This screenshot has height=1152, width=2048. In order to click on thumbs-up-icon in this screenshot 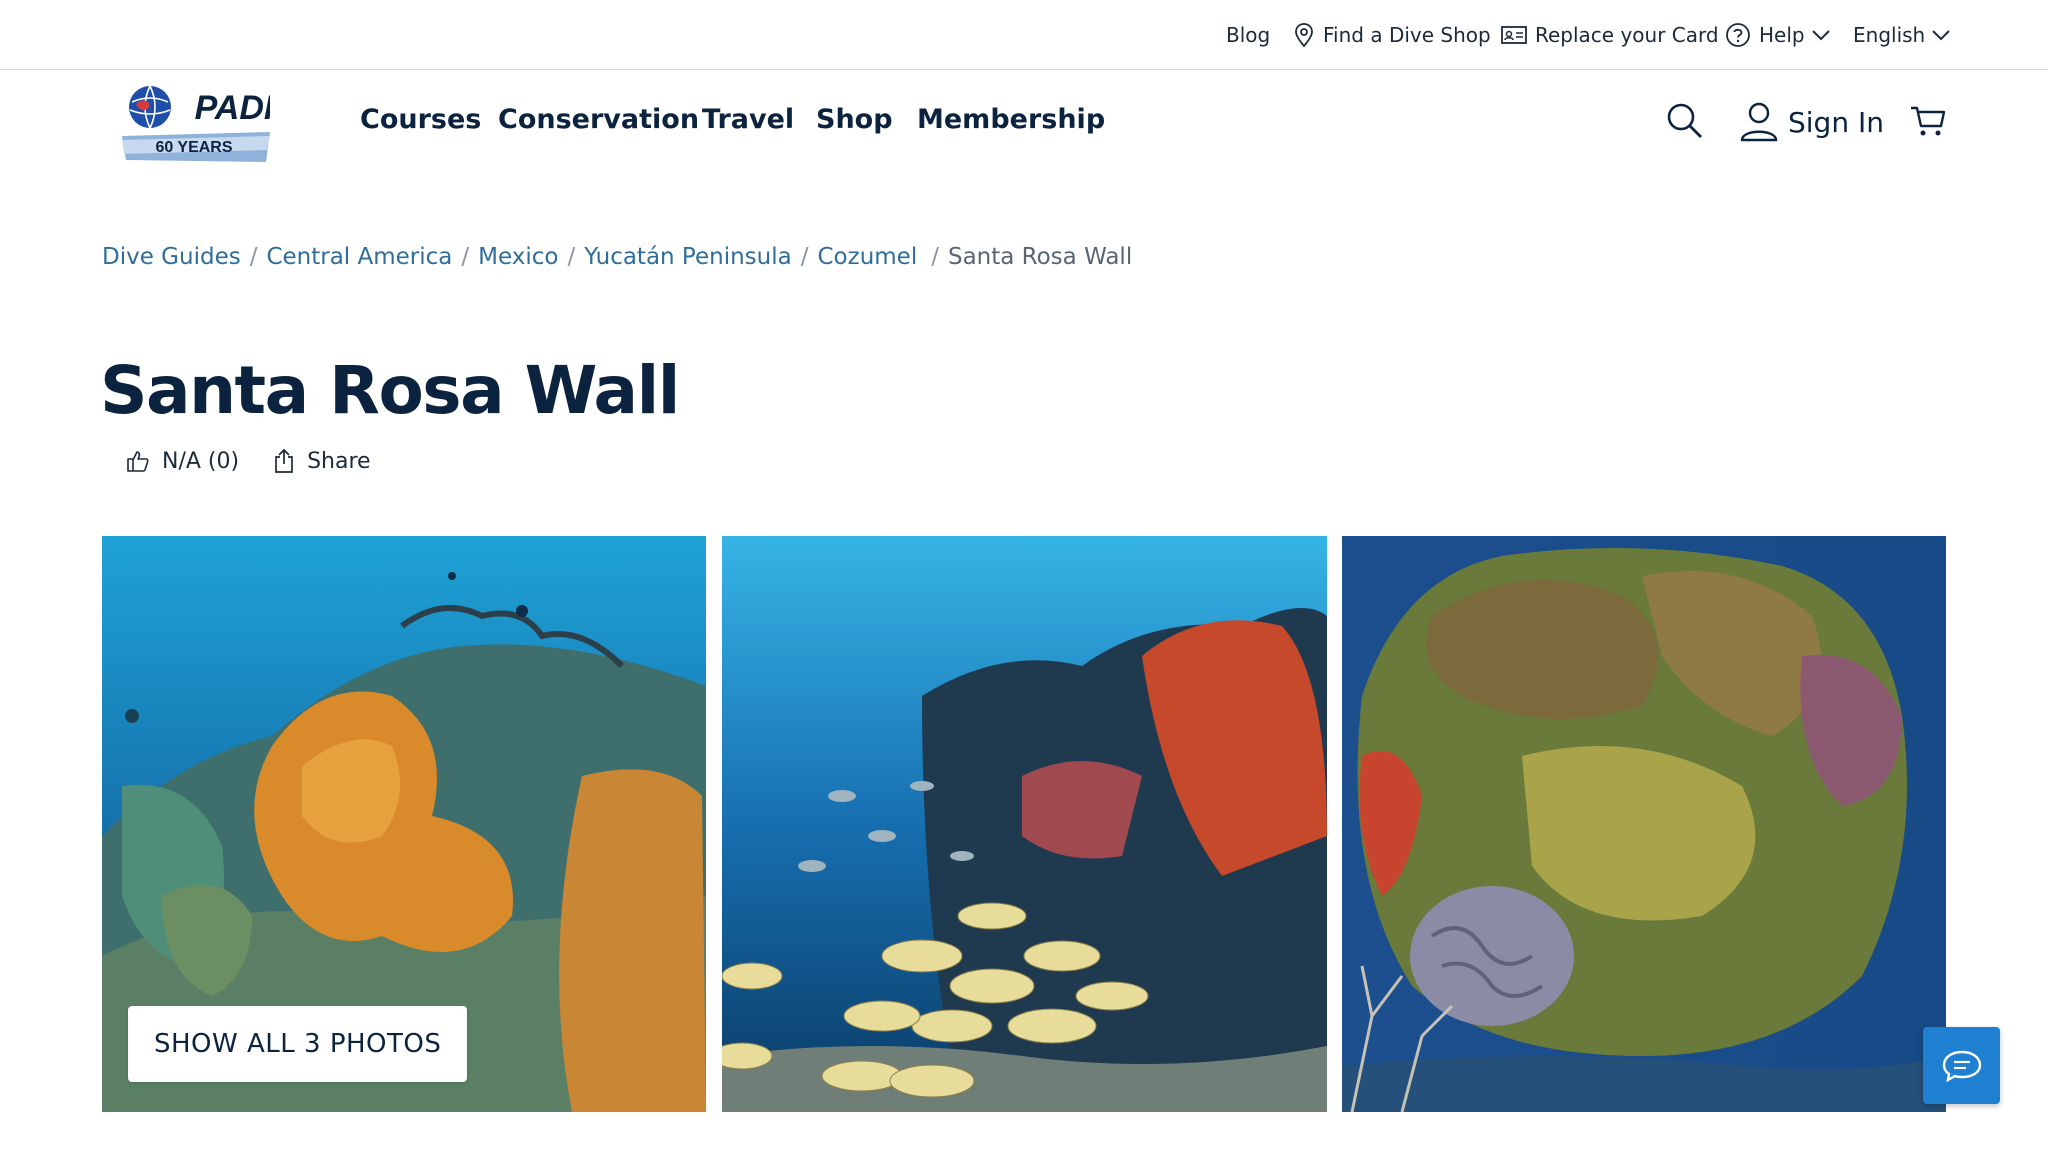, I will do `click(138, 461)`.